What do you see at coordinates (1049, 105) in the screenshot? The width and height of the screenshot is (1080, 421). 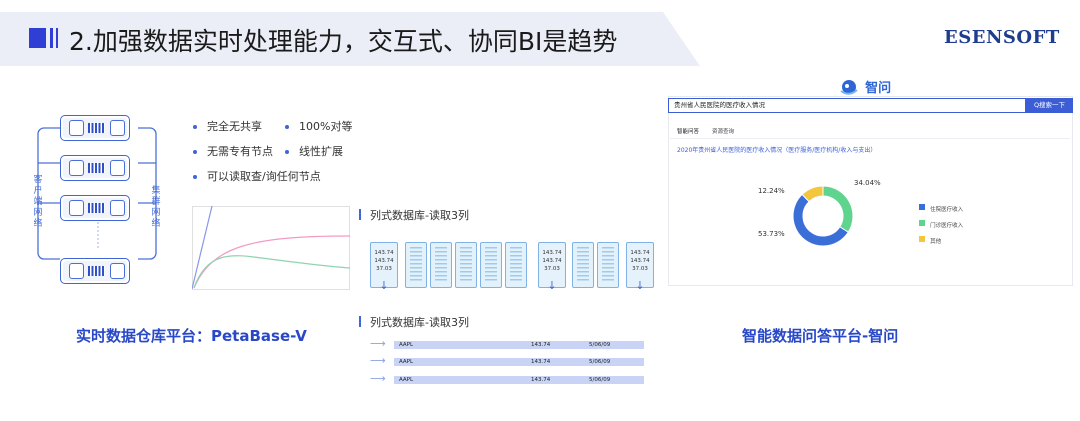 I see `search-button: Q搜索一下` at bounding box center [1049, 105].